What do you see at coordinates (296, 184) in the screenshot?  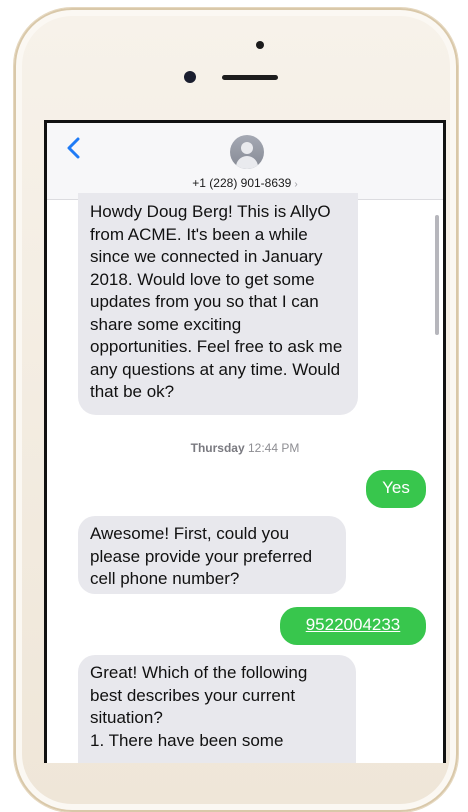 I see `chevron-right-icon: ›` at bounding box center [296, 184].